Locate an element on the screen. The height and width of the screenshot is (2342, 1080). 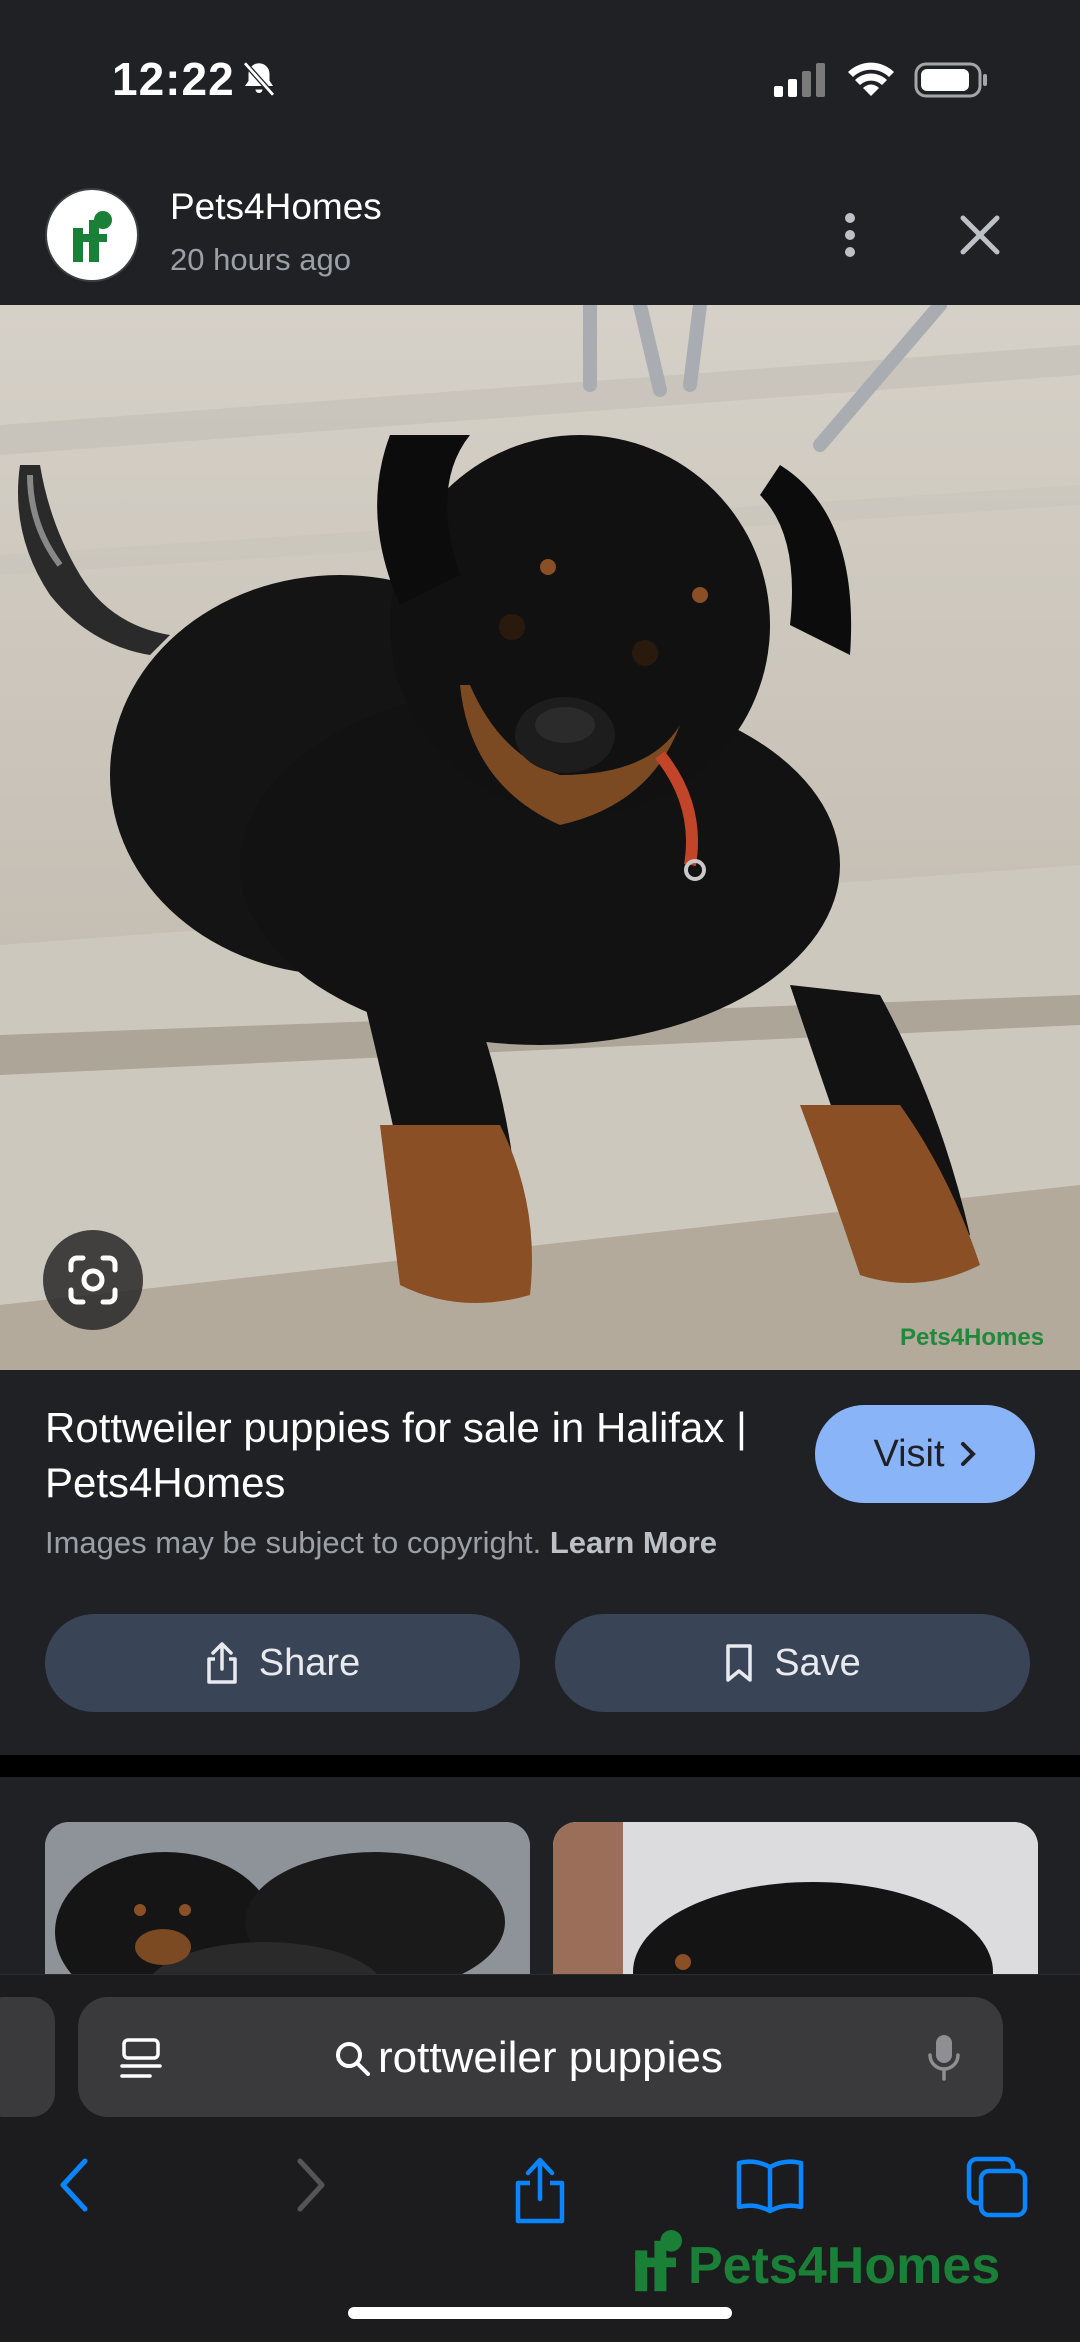
home-indicator is located at coordinates (540, 2313).